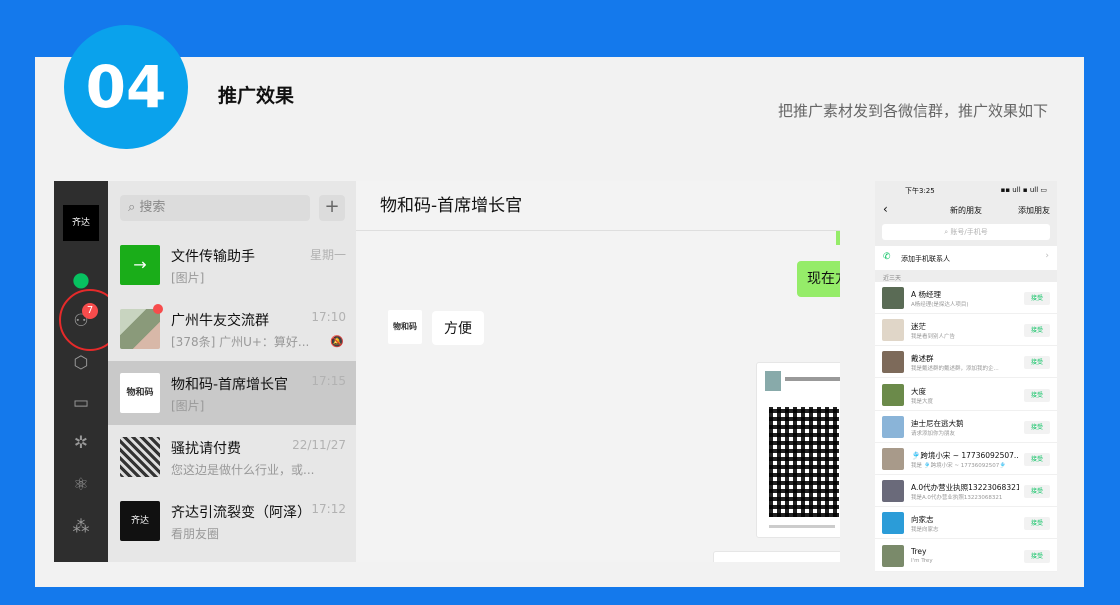 The image size is (1120, 605). I want to click on qr-code-image, so click(804, 462).